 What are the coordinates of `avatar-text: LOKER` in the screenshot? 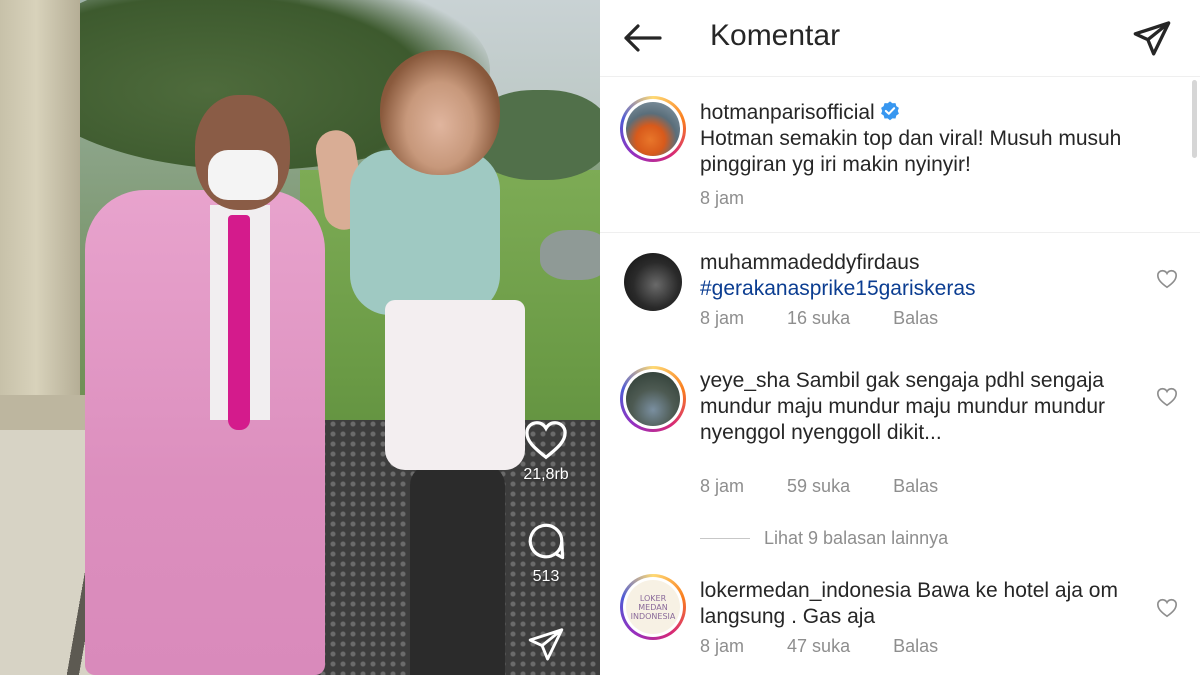 It's located at (653, 598).